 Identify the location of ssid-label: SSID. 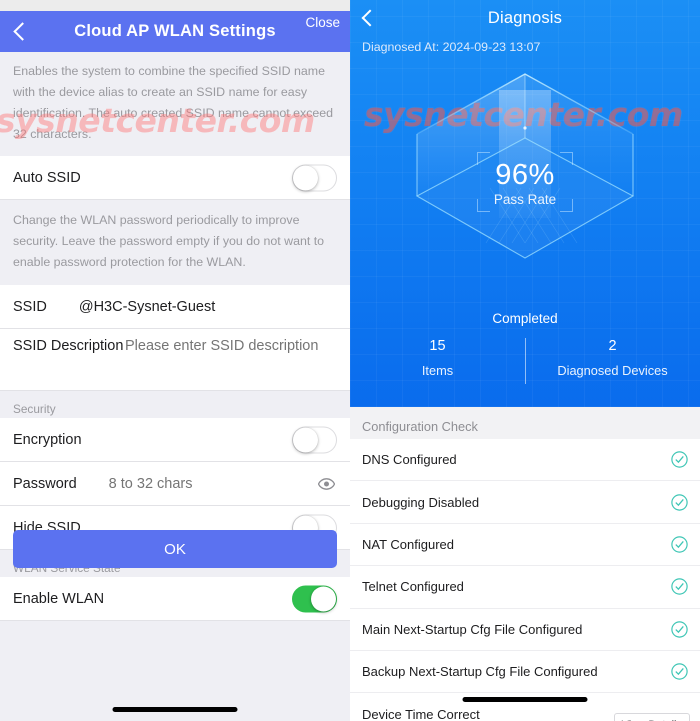
(30, 306).